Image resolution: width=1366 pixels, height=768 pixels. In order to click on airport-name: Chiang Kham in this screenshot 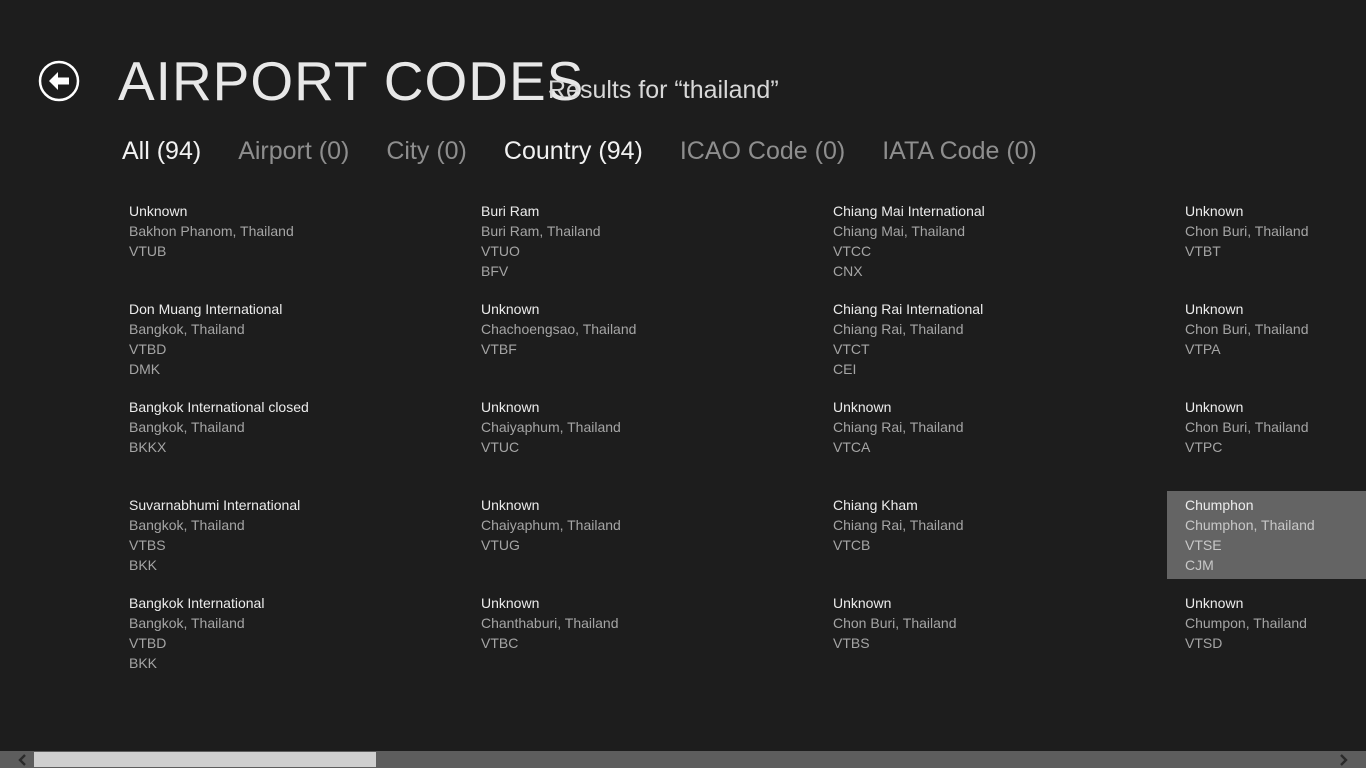, I will do `click(875, 505)`.